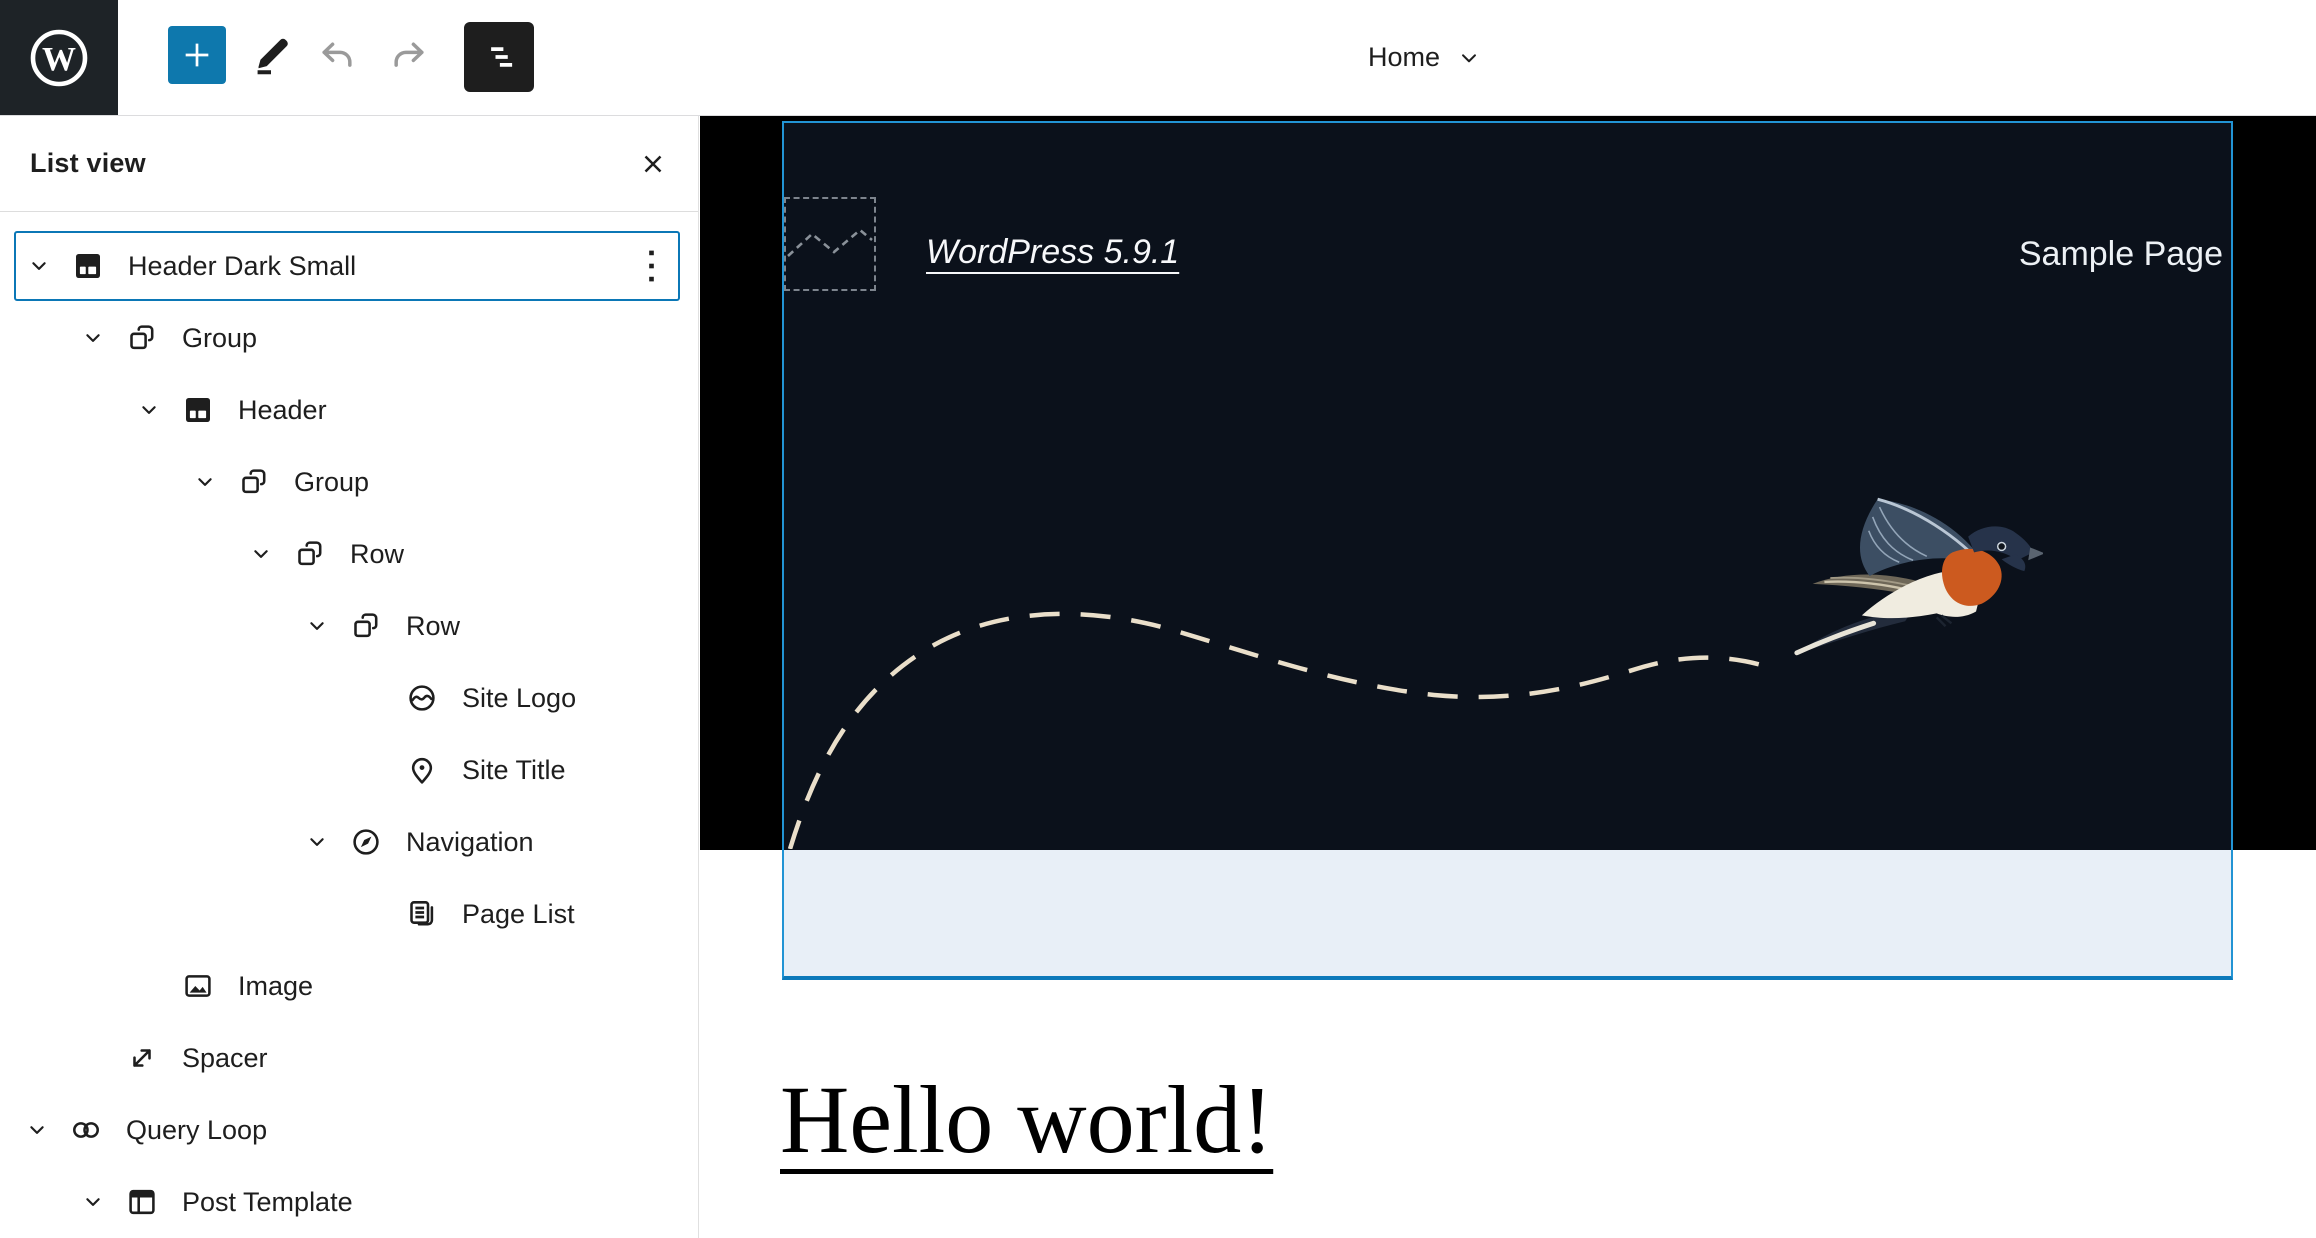  Describe the element at coordinates (1158, 58) in the screenshot. I see `editor-top-bar: W Home` at that location.